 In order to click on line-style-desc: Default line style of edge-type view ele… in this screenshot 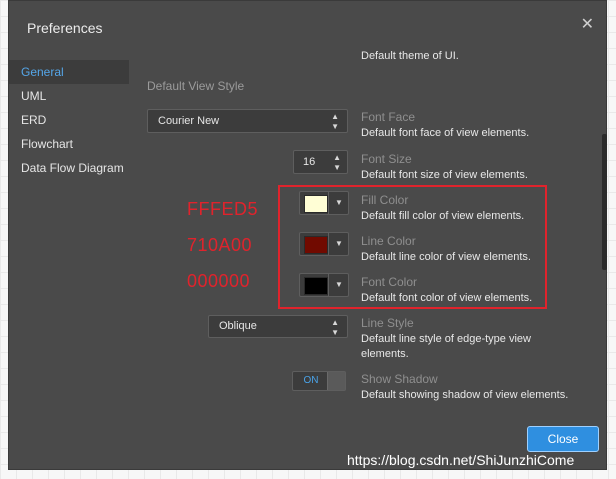, I will do `click(446, 347)`.